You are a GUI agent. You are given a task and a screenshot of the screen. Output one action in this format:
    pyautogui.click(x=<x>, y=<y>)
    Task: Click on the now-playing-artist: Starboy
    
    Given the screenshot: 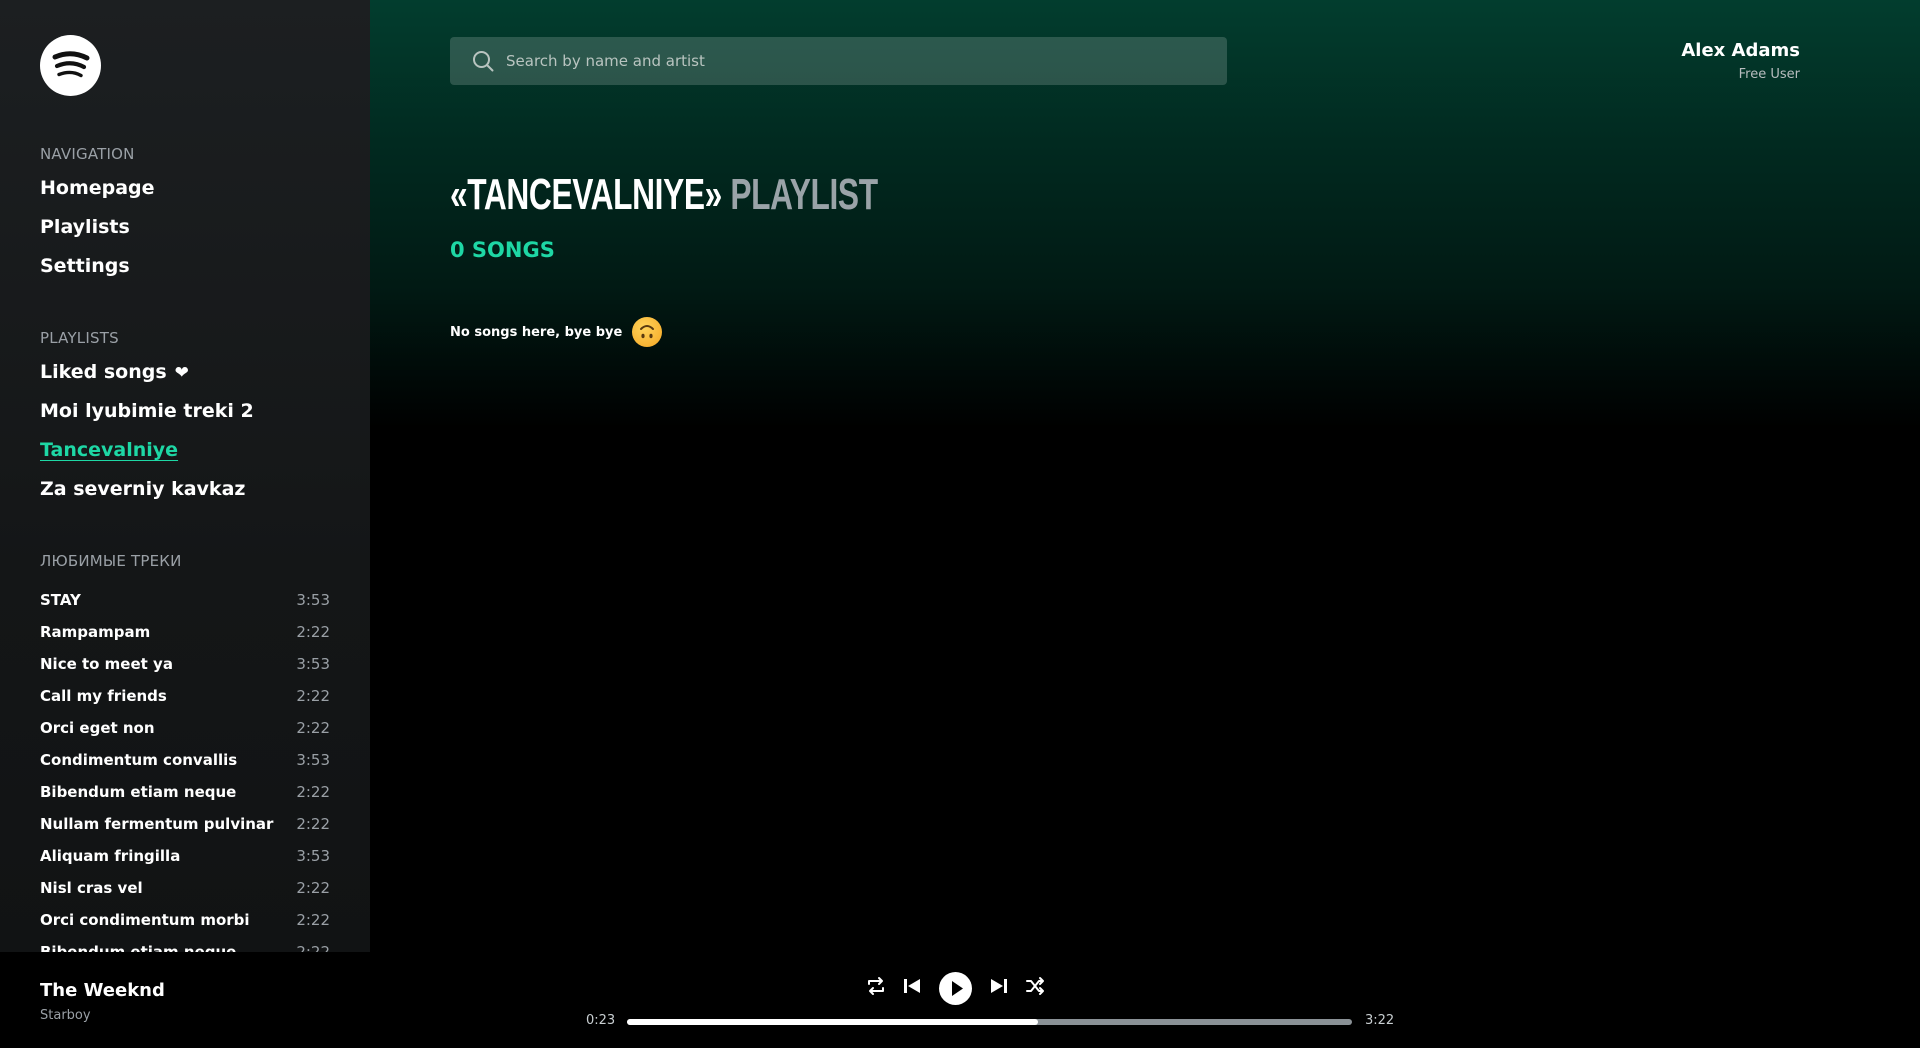 What is the action you would take?
    pyautogui.click(x=65, y=1015)
    